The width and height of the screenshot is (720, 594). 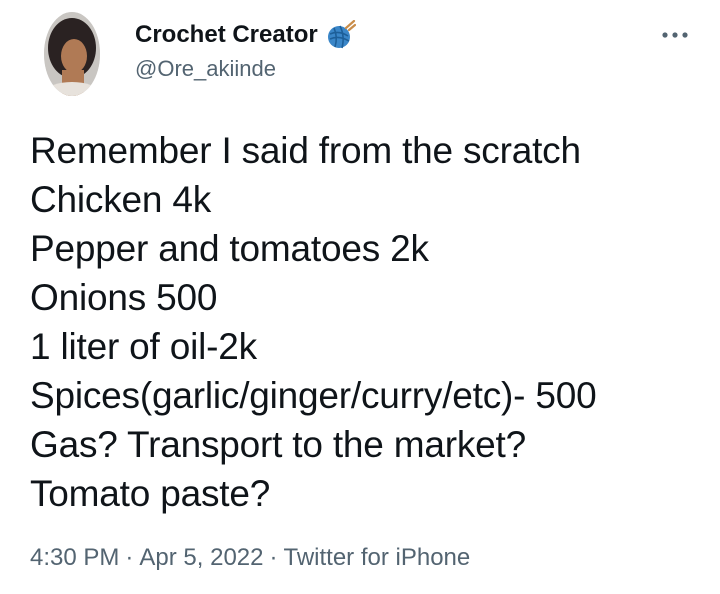 What do you see at coordinates (313, 395) in the screenshot?
I see `tweet-line: Spices(garlic/ginger/curry/etc)- 500` at bounding box center [313, 395].